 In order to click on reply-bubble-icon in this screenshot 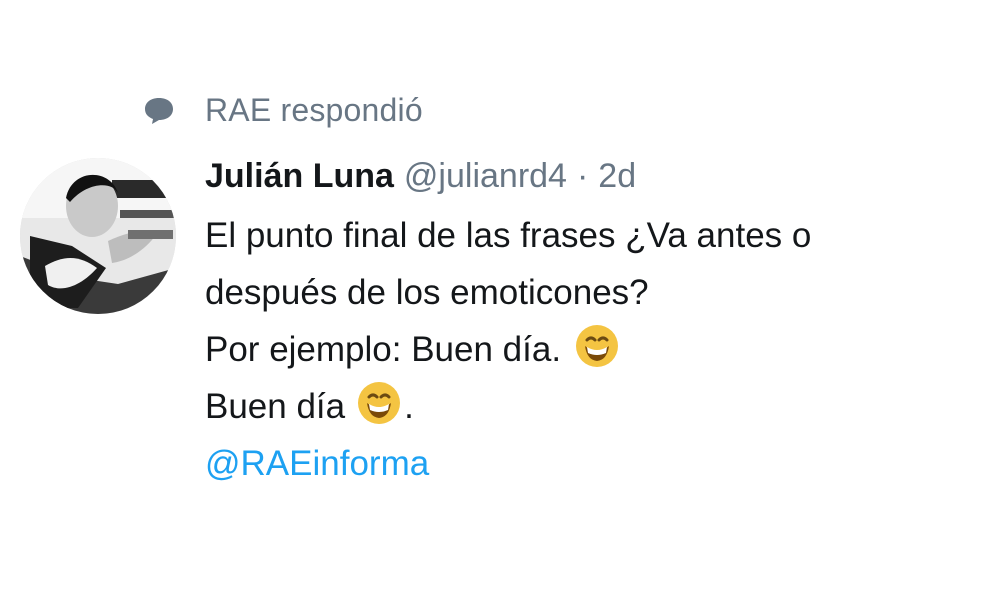, I will do `click(159, 110)`.